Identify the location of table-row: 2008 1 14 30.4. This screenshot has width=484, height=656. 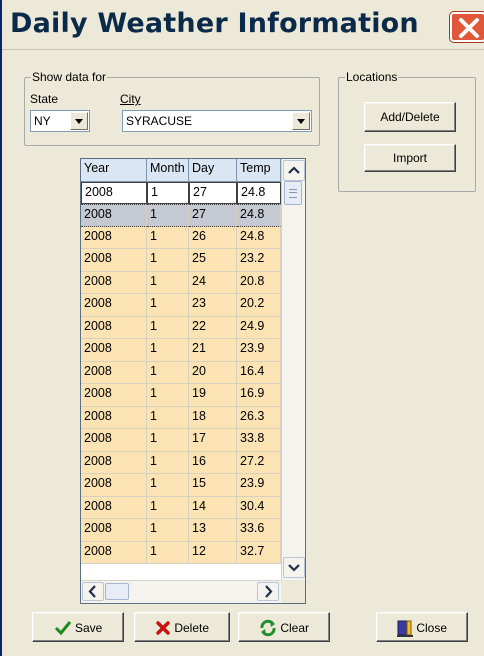
(181, 507).